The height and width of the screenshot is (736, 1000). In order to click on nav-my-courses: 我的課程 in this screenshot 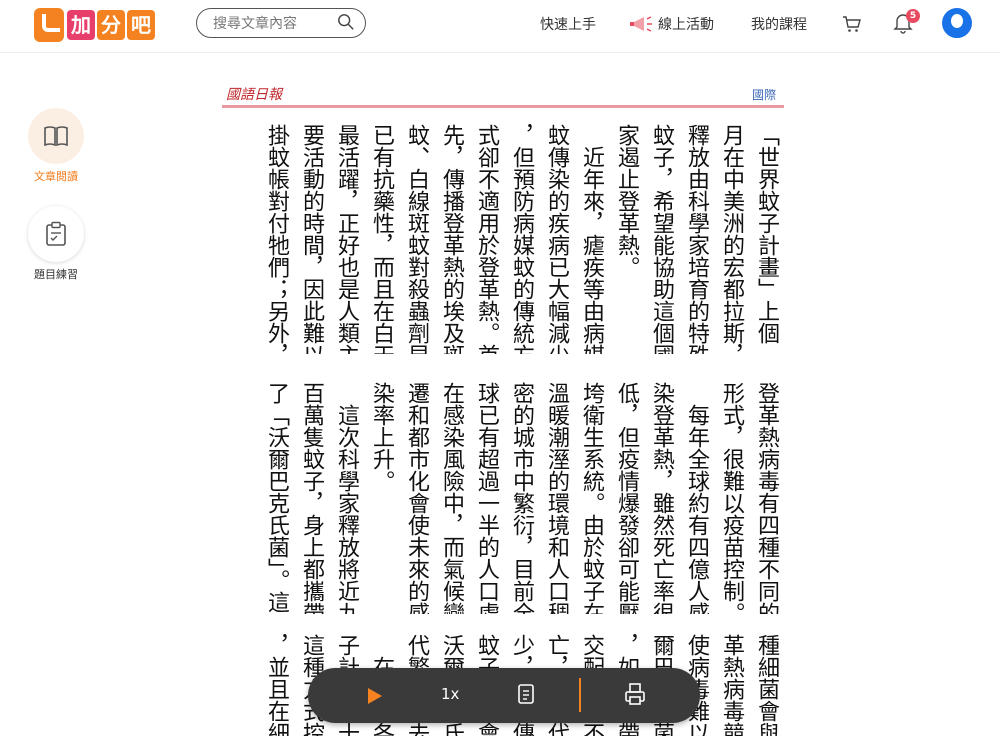, I will do `click(779, 24)`.